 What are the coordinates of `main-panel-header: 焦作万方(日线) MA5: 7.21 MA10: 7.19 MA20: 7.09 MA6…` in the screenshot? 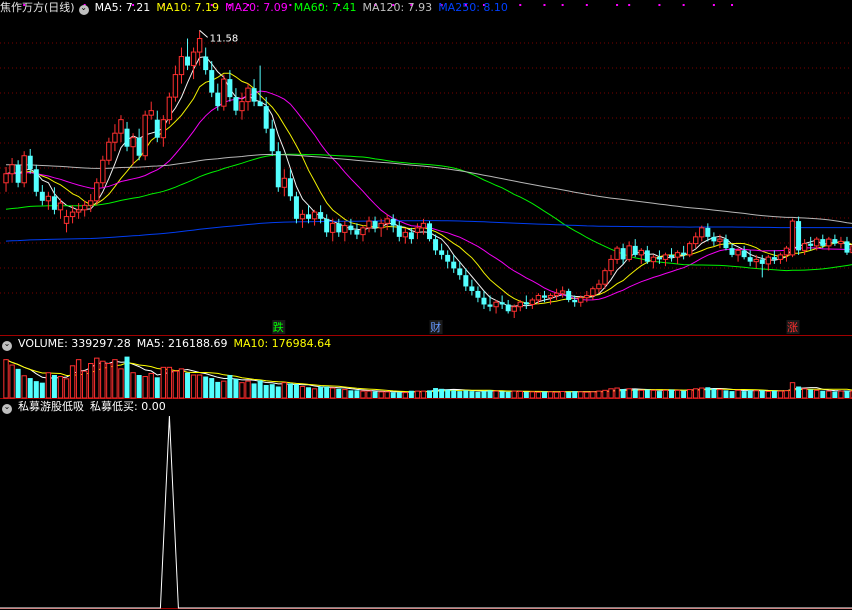 It's located at (257, 8).